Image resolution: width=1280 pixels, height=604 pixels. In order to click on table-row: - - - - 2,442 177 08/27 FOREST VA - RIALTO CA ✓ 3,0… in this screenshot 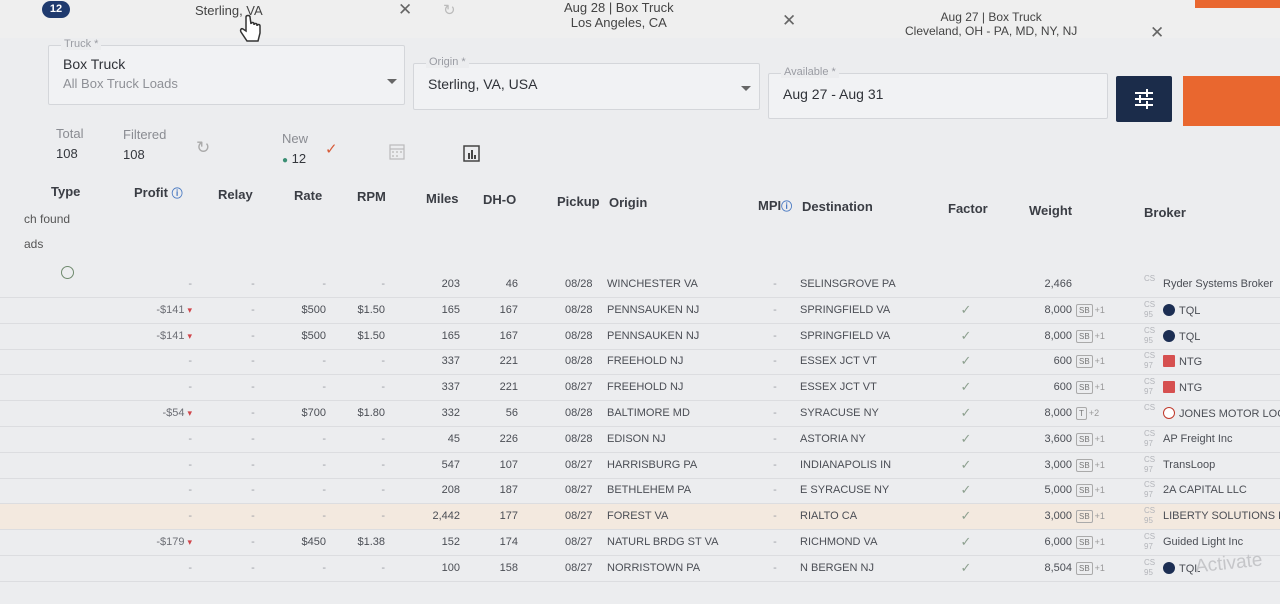, I will do `click(640, 517)`.